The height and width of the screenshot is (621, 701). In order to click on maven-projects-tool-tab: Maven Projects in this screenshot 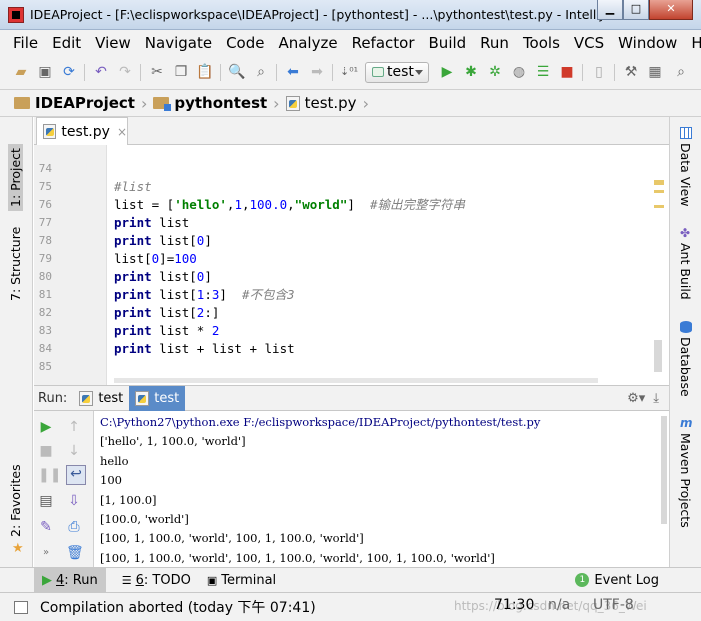, I will do `click(685, 480)`.